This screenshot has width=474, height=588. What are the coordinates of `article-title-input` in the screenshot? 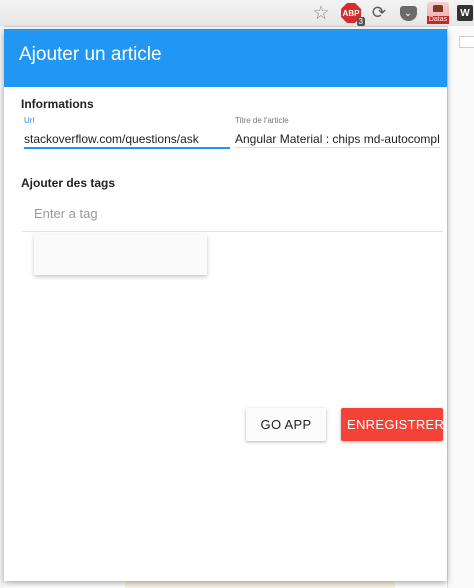 It's located at (337, 139).